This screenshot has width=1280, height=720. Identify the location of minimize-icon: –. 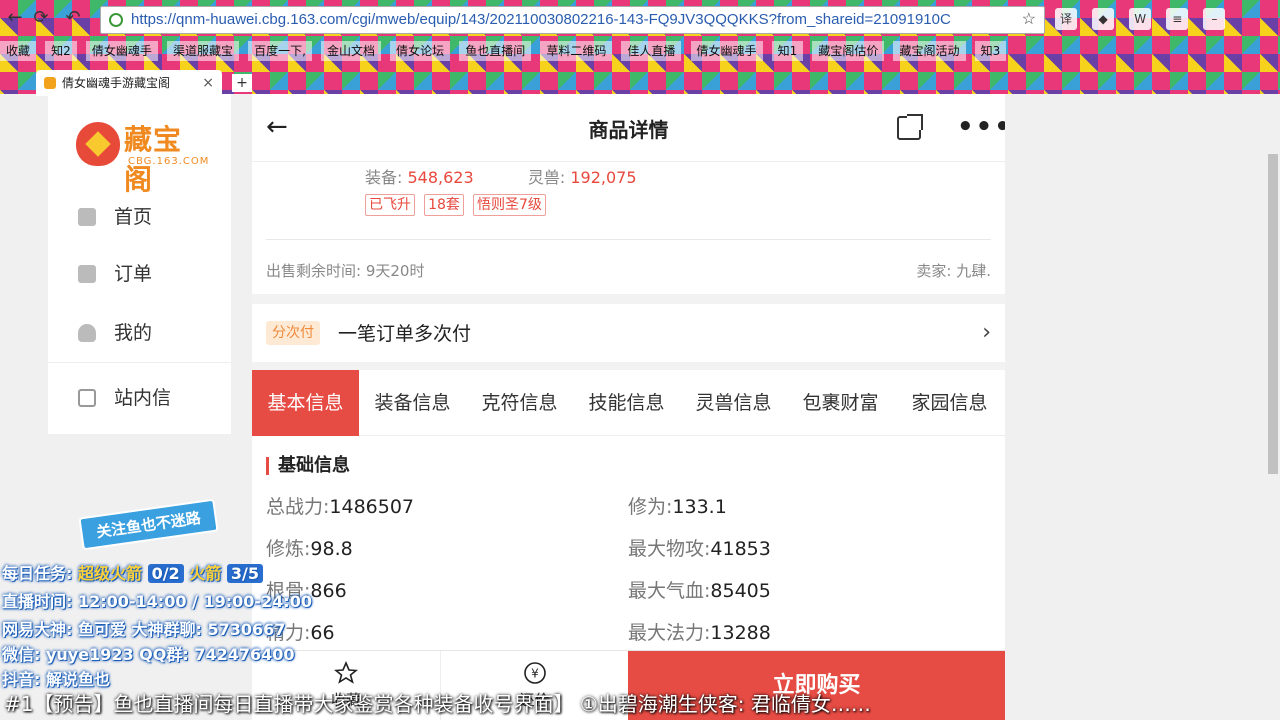
(1214, 19).